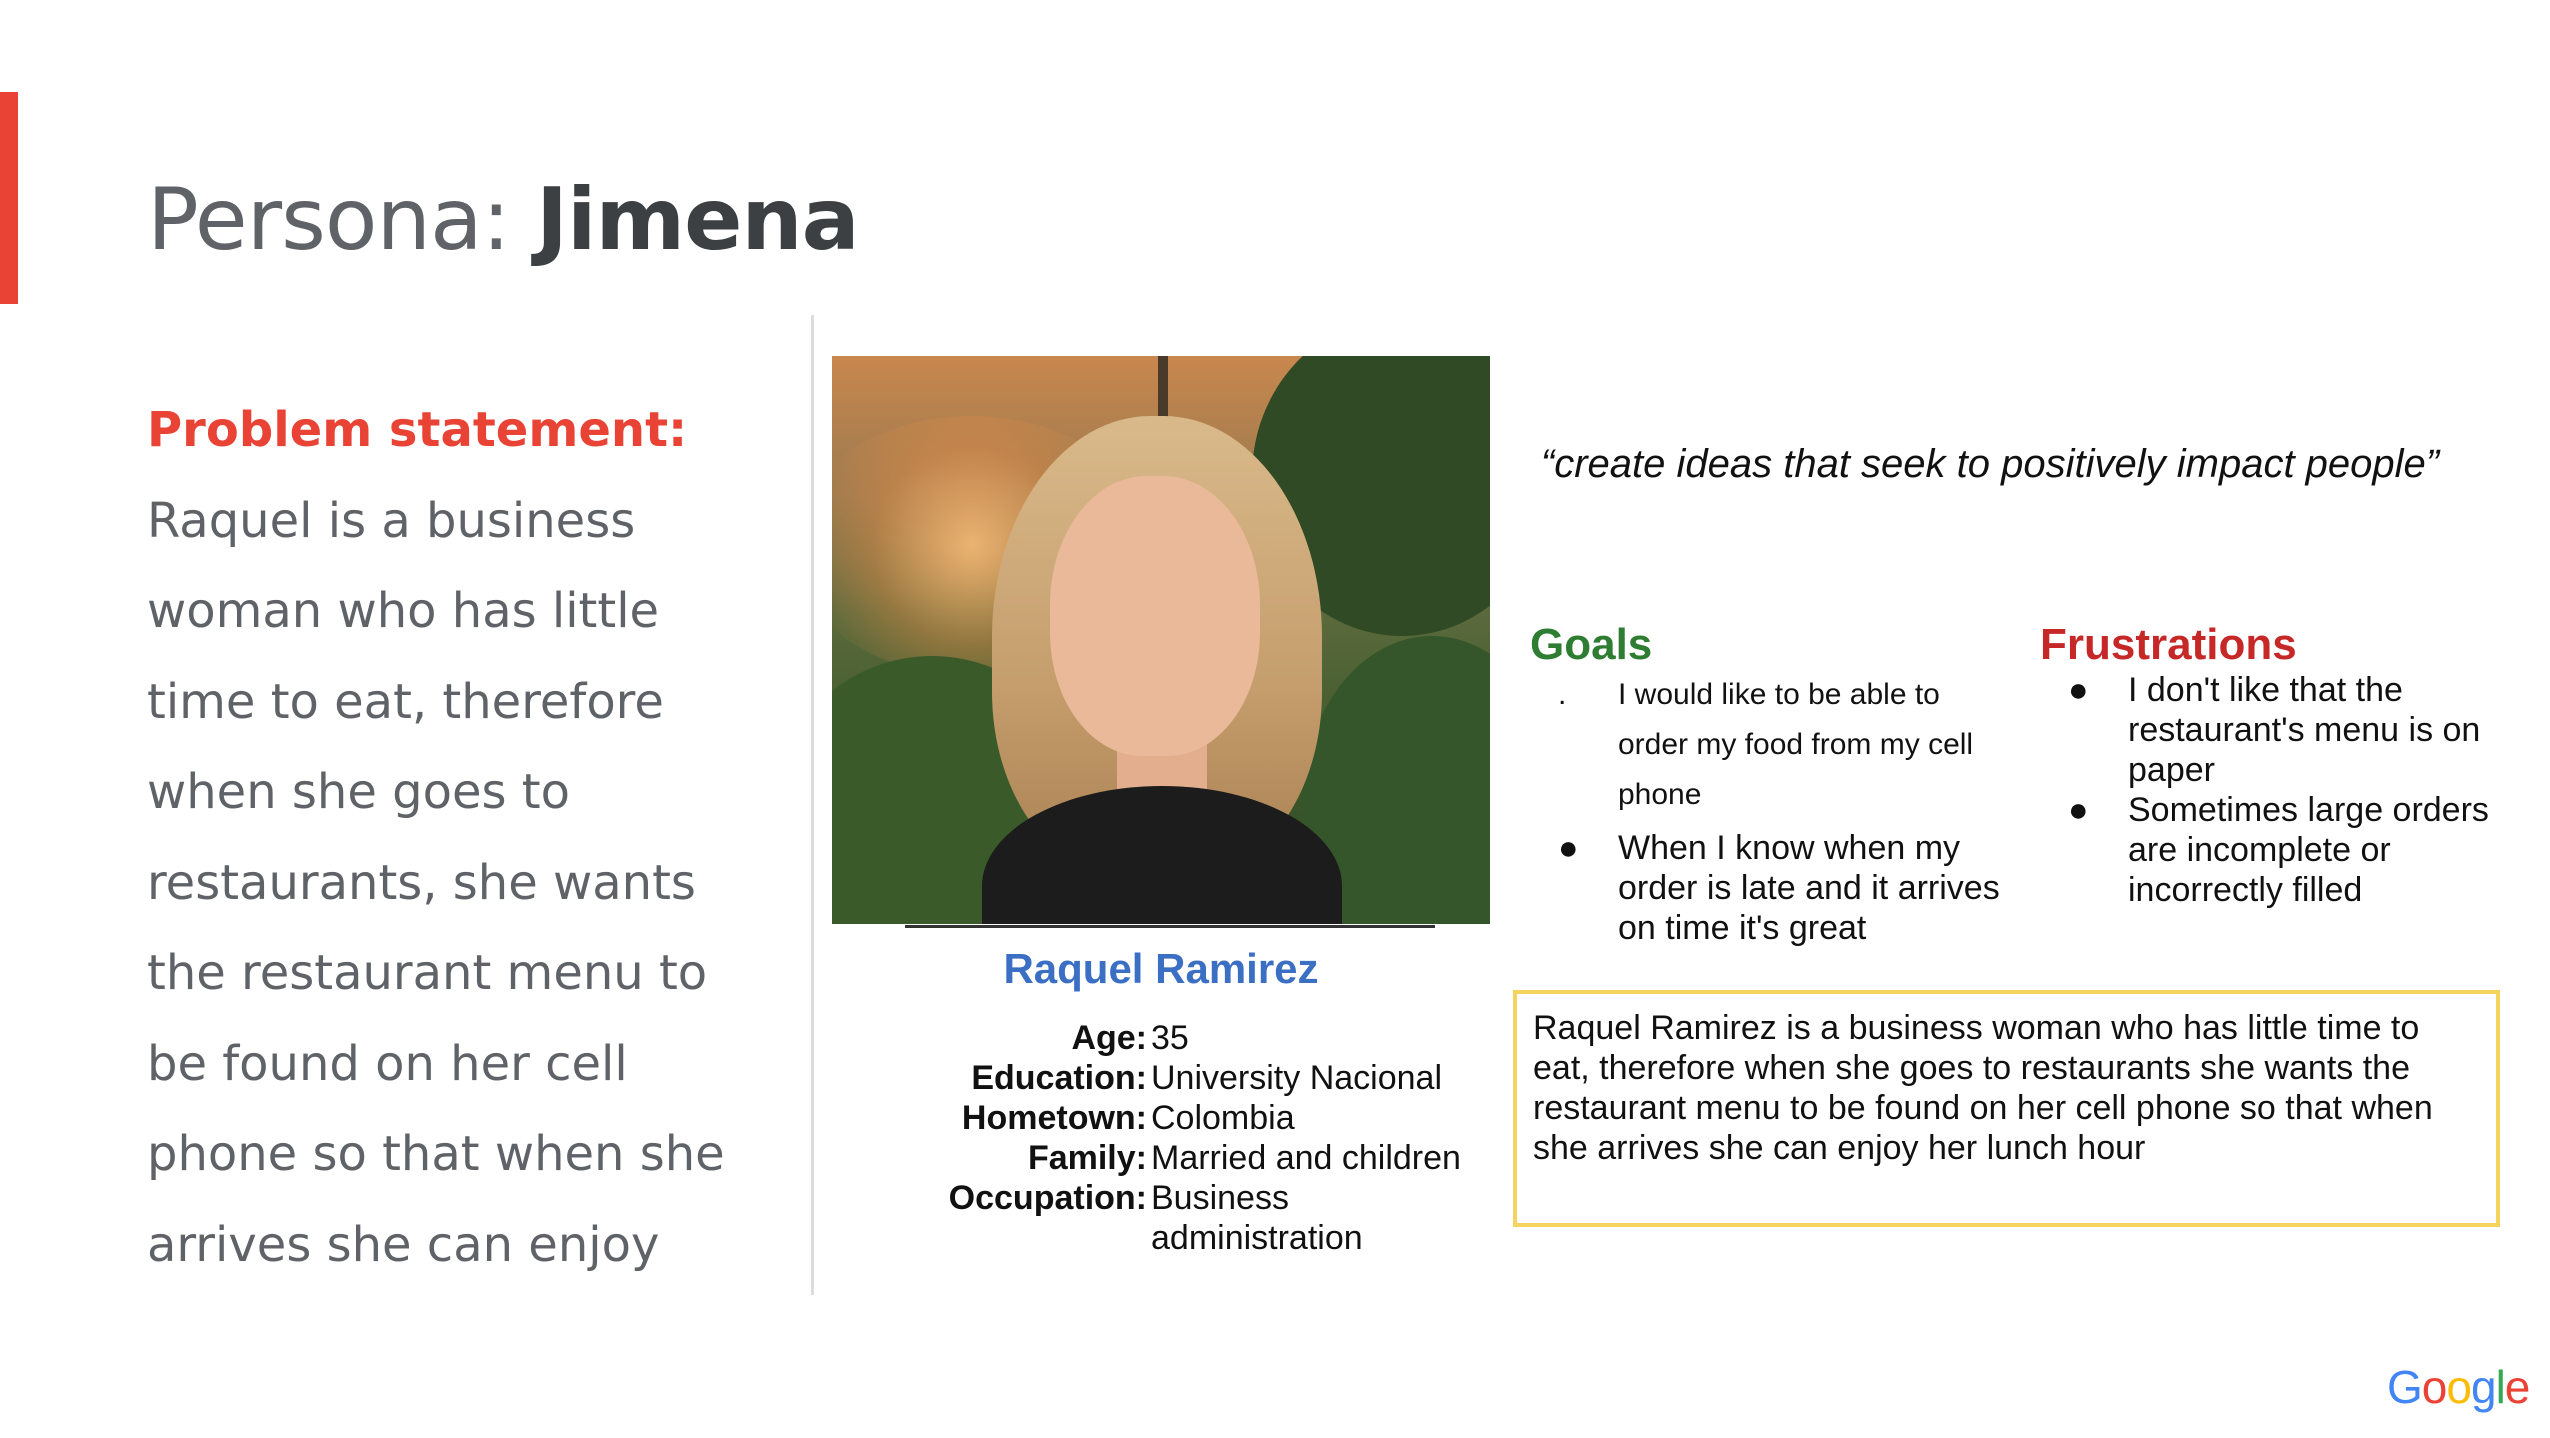 The width and height of the screenshot is (2550, 1438). Describe the element at coordinates (1306, 1158) in the screenshot. I see `fact-value: Married and children` at that location.